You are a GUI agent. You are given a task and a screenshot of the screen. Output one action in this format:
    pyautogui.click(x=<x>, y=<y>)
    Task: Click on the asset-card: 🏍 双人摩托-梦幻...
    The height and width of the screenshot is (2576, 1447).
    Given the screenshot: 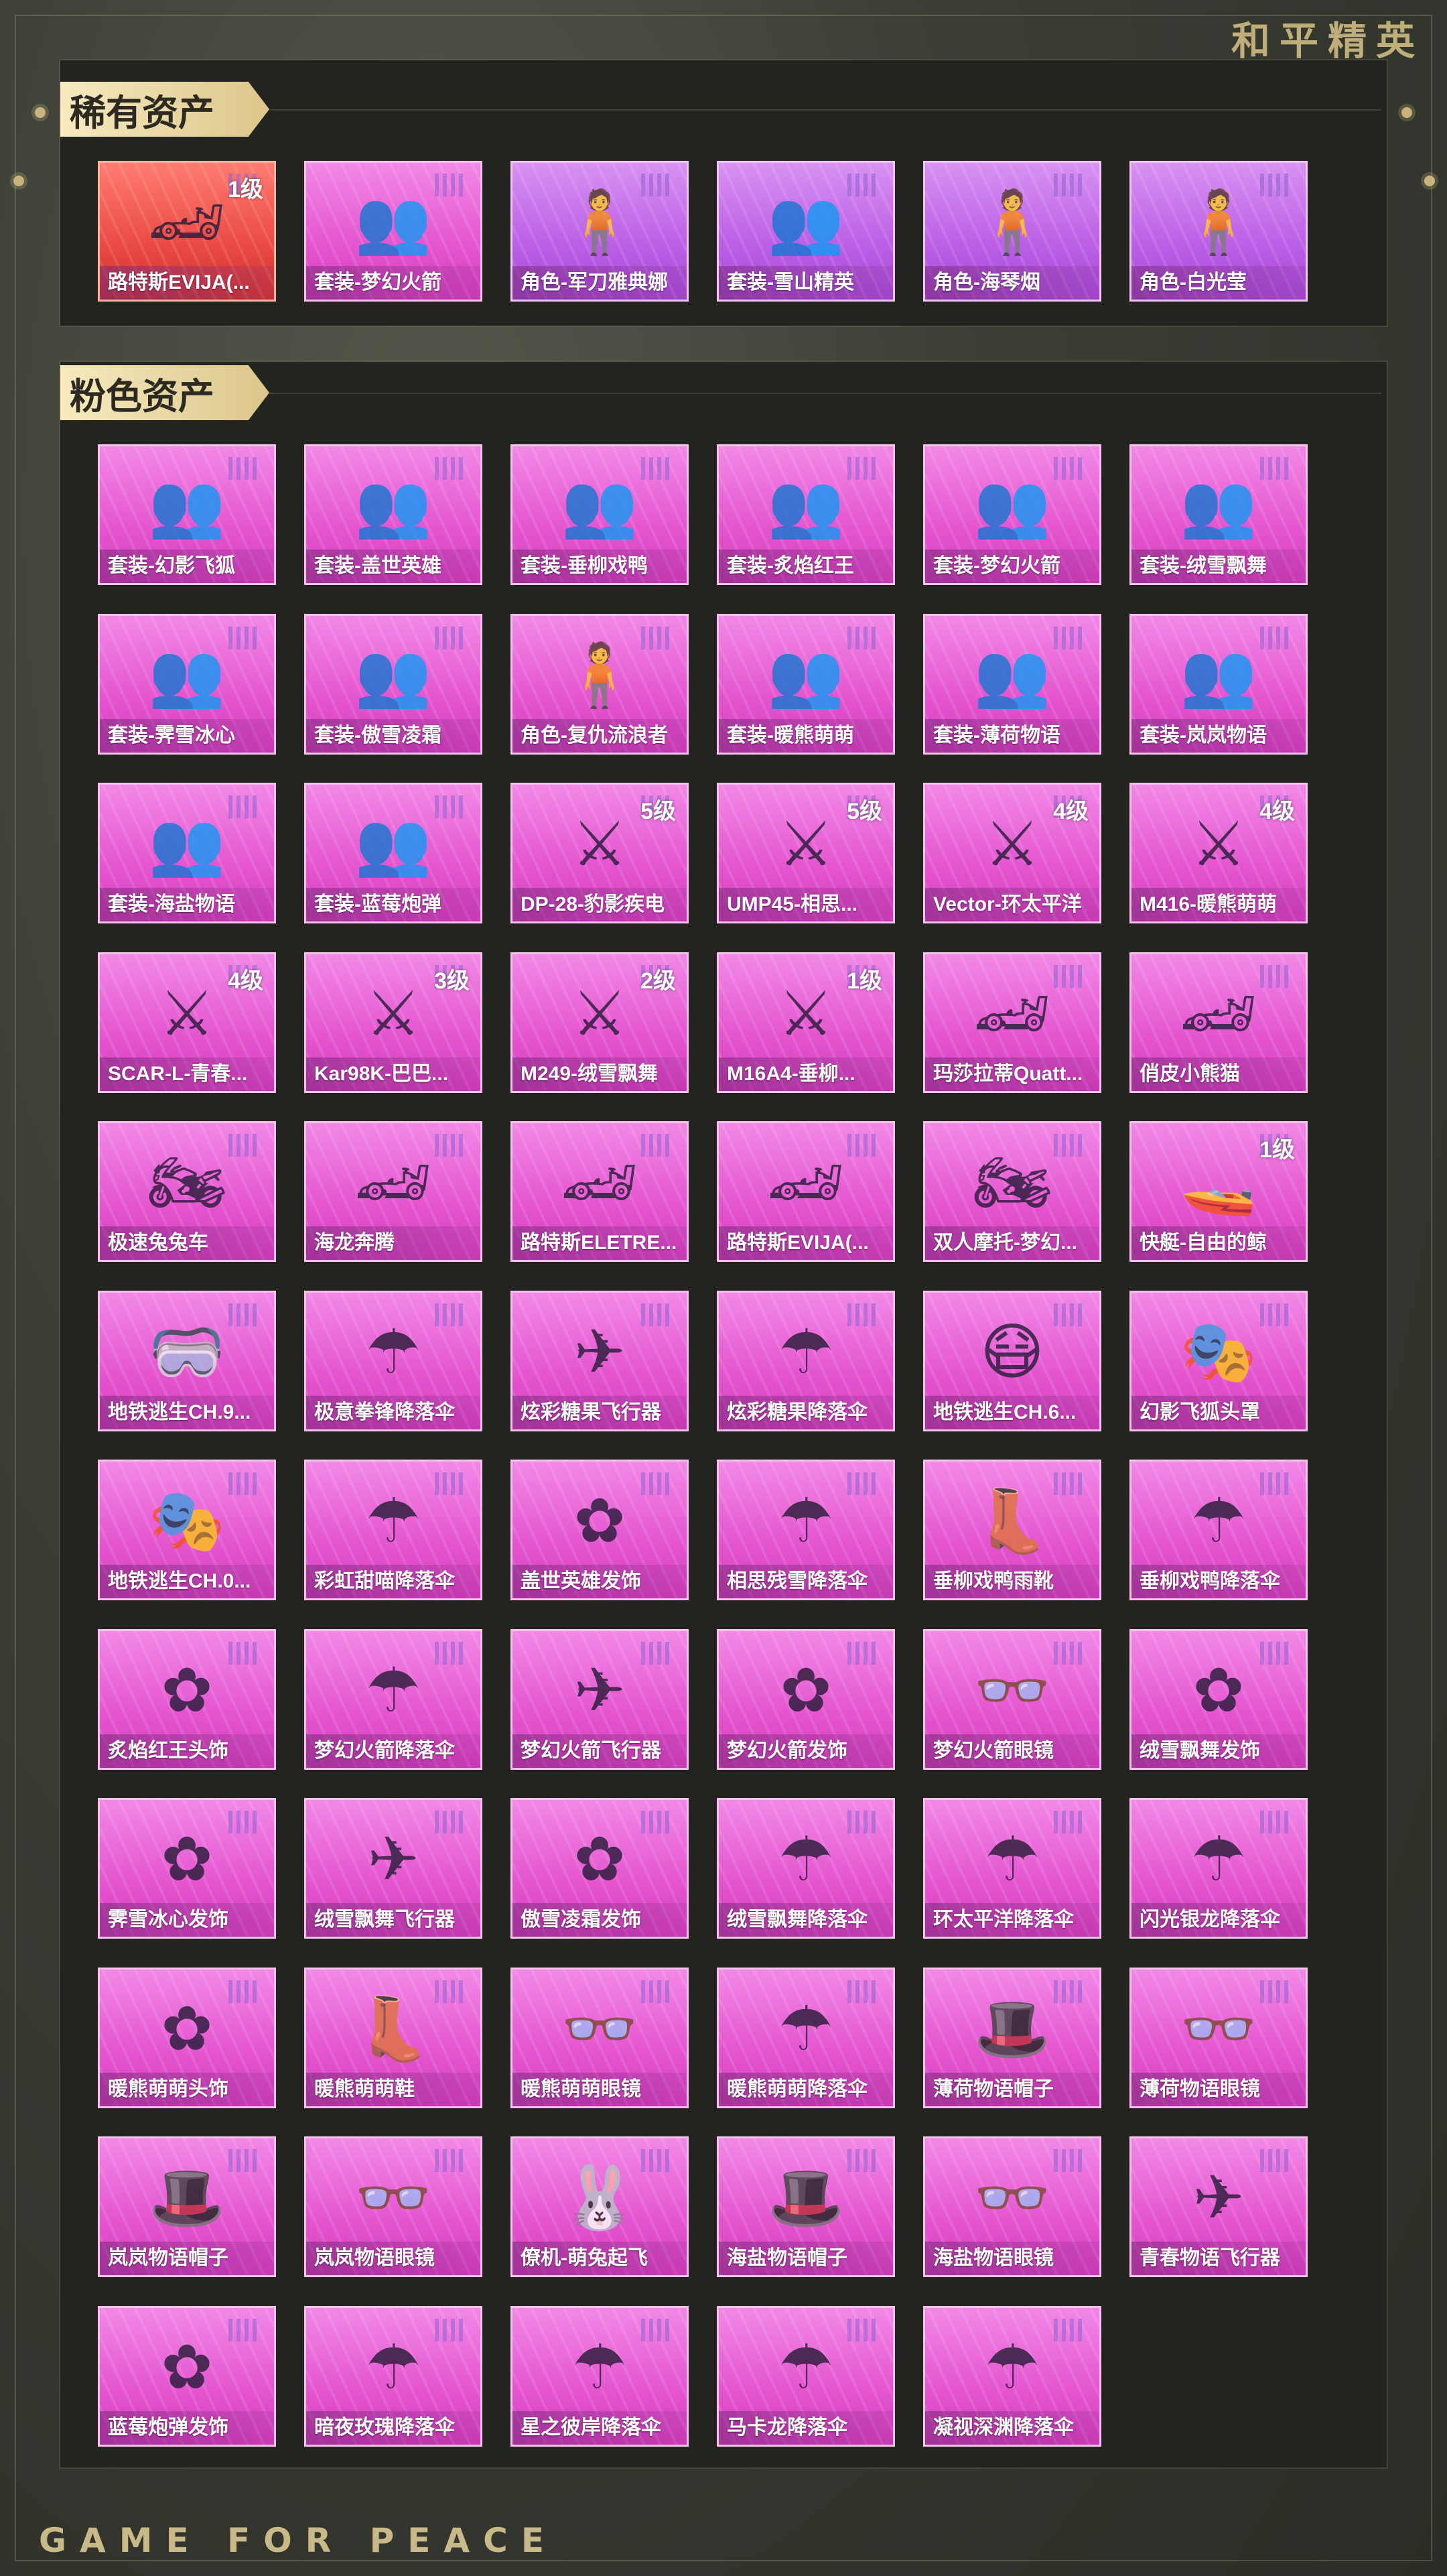 What is the action you would take?
    pyautogui.click(x=1012, y=1191)
    